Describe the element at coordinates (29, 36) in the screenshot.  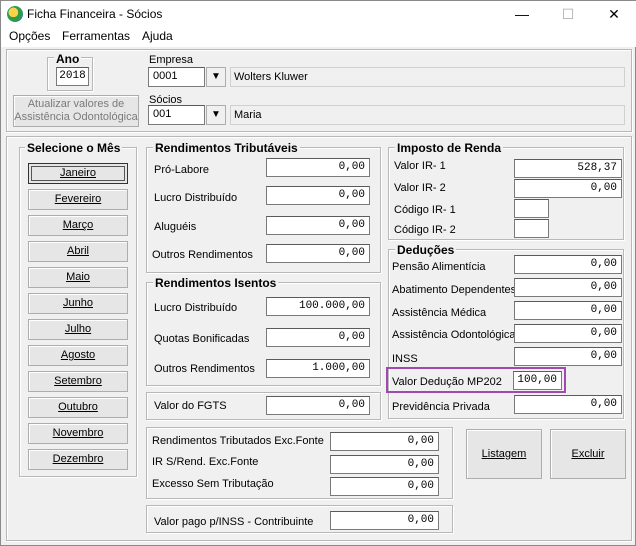
I see `menu-opcoes: Opções` at that location.